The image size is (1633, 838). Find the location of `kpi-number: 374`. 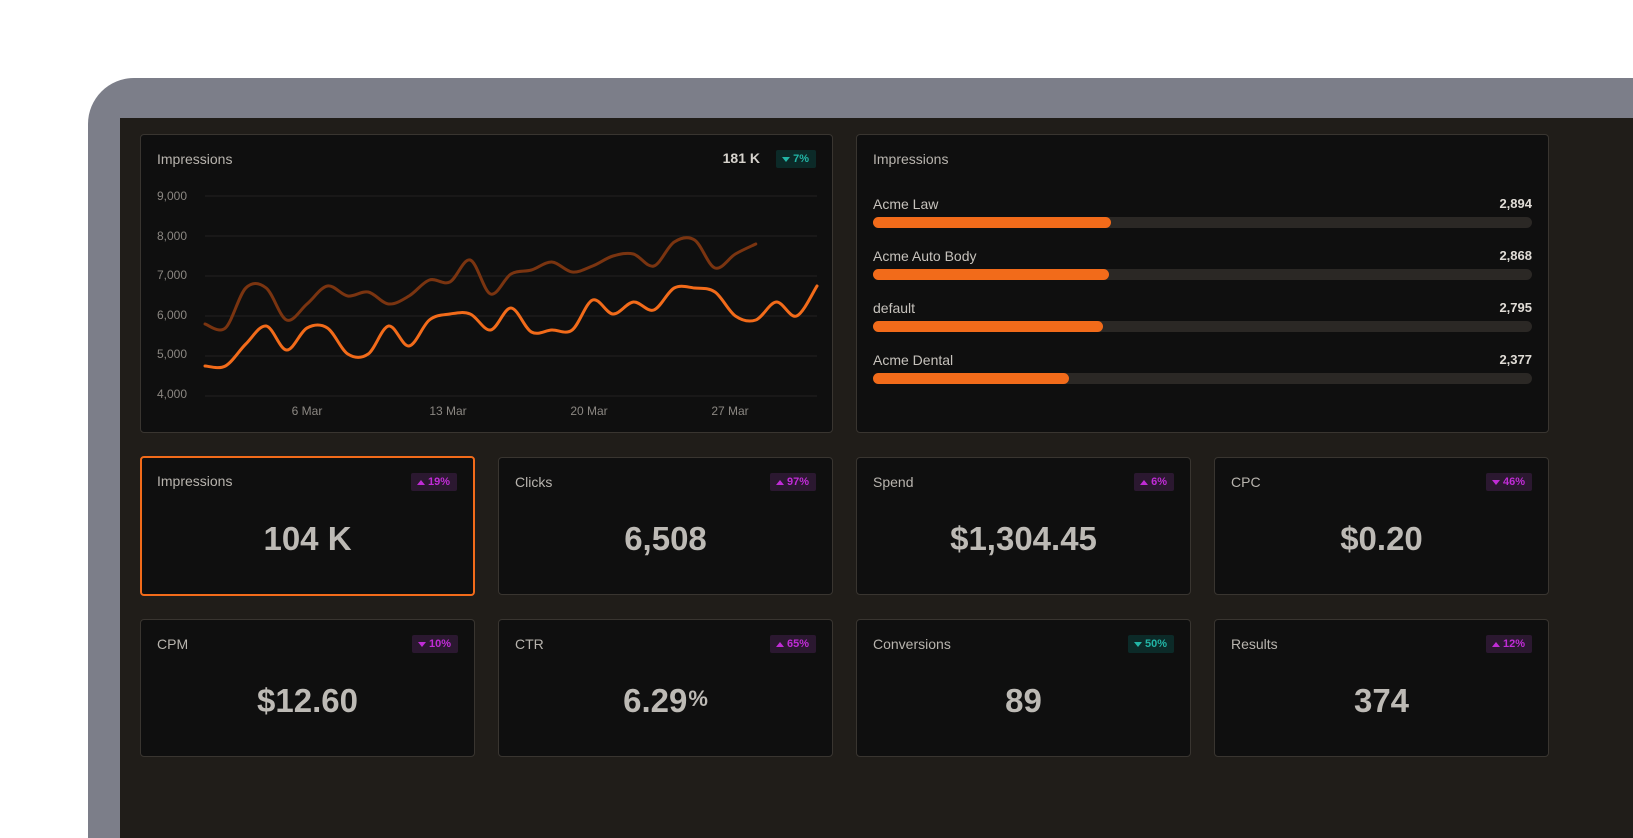

kpi-number: 374 is located at coordinates (1381, 700).